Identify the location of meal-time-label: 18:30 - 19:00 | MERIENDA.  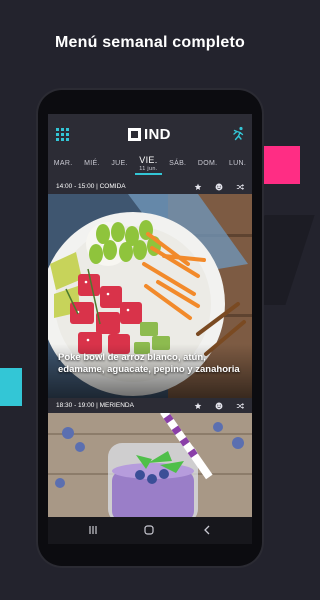
(95, 405).